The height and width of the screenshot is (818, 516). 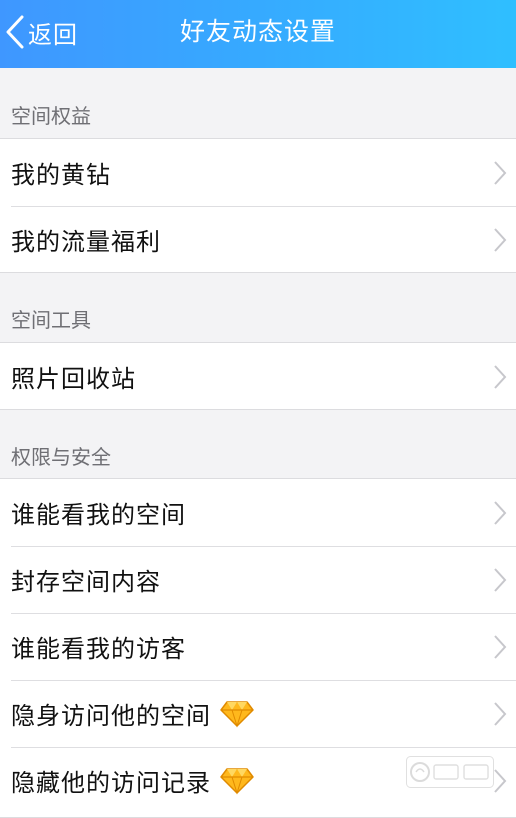 What do you see at coordinates (111, 716) in the screenshot?
I see `list-item-label: 隐身访问他的空间` at bounding box center [111, 716].